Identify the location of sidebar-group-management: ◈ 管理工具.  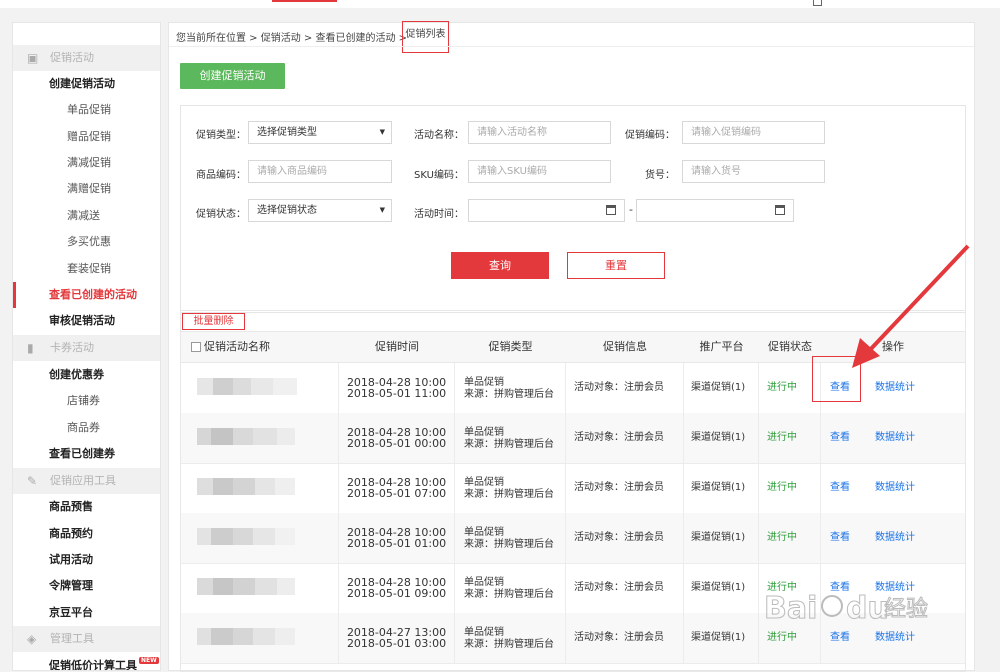
(86, 639).